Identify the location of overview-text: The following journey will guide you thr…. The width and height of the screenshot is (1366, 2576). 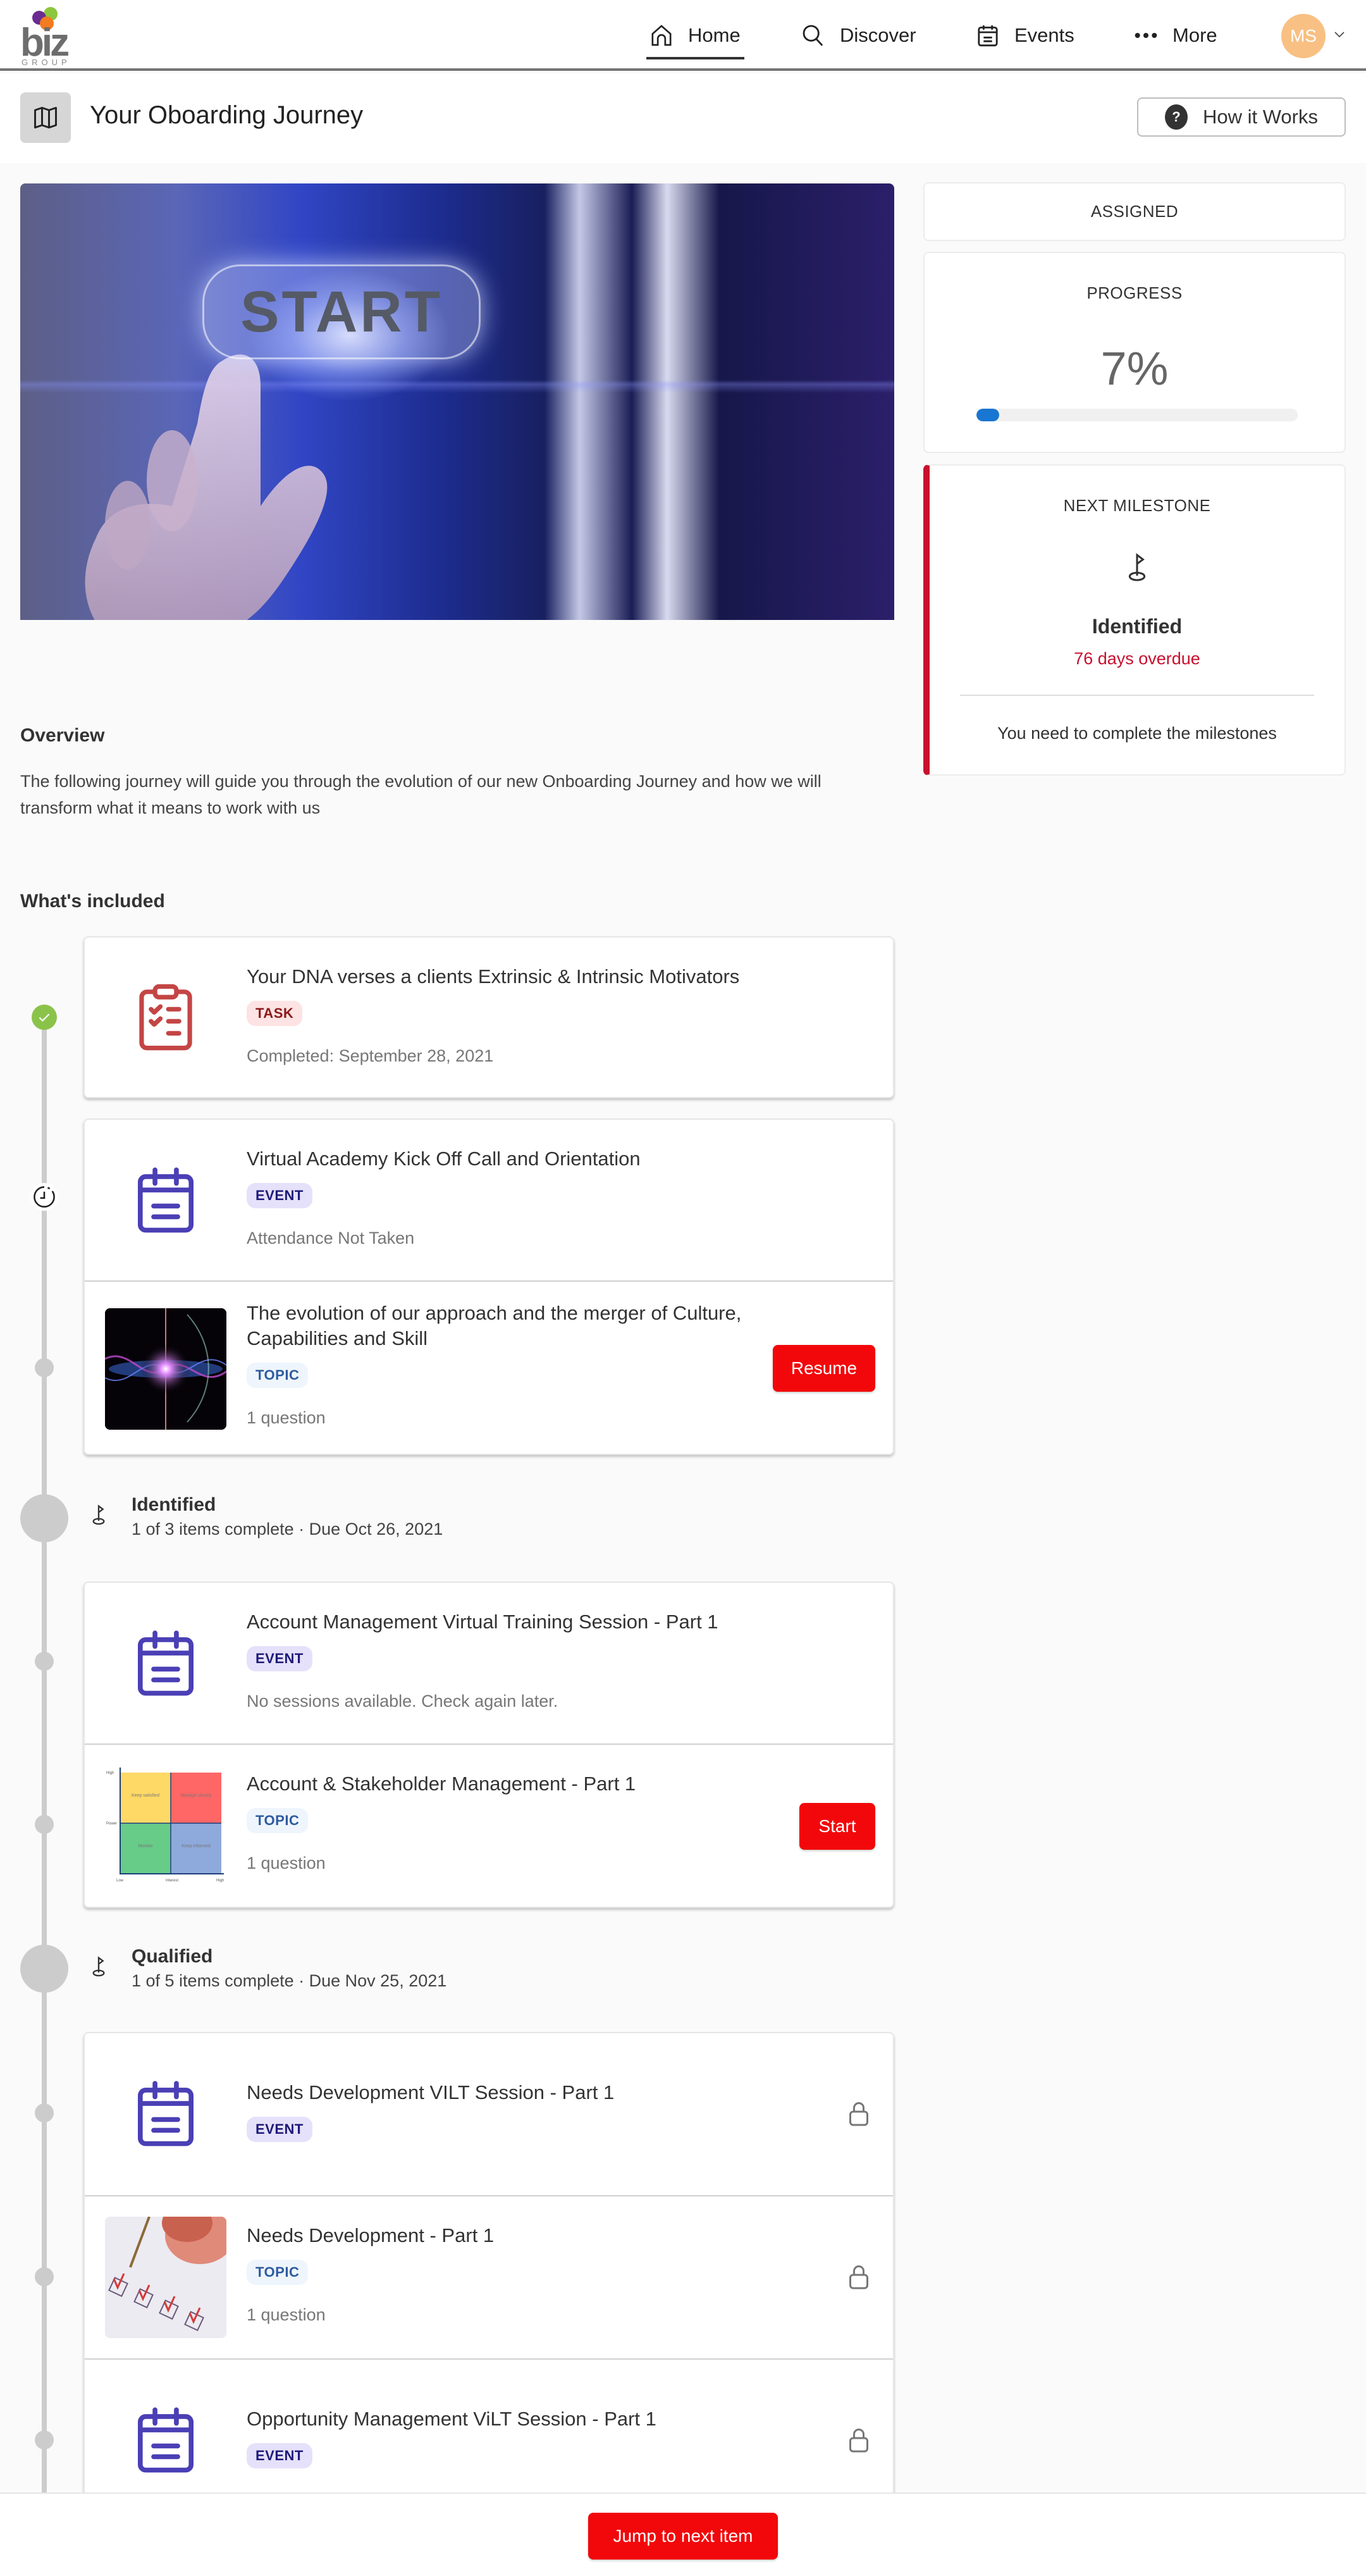
(421, 795).